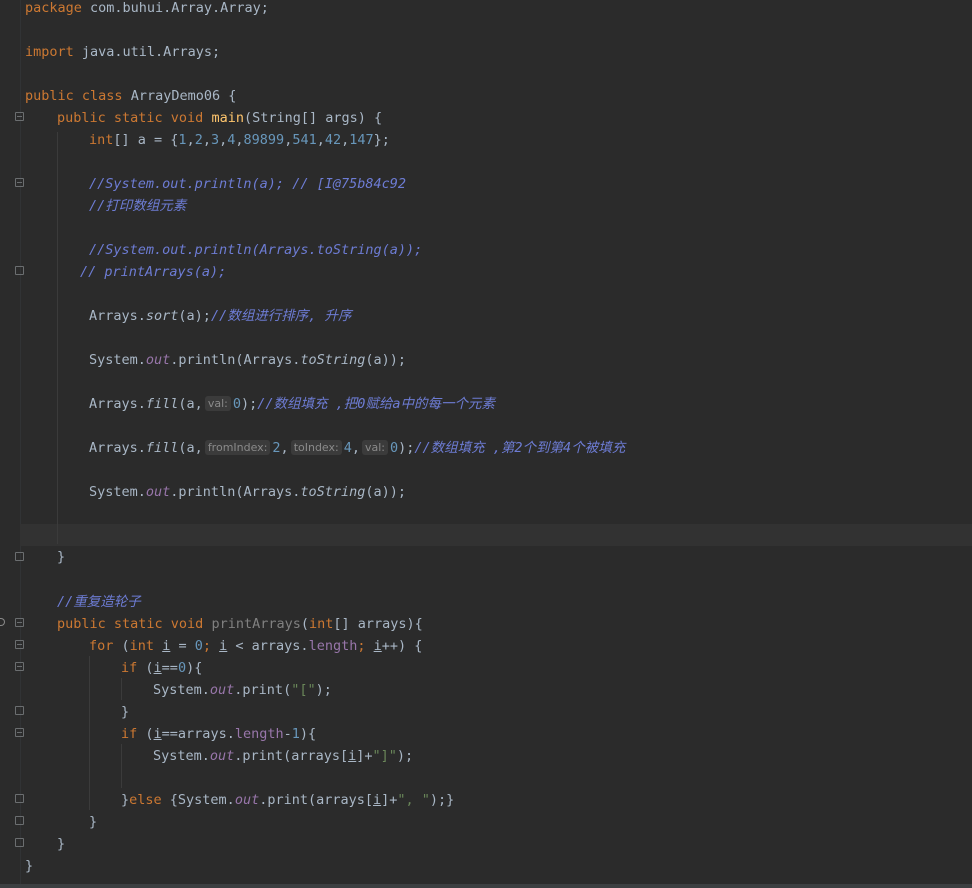 This screenshot has width=972, height=888. I want to click on comment: //数组进行排序, 升序, so click(281, 316).